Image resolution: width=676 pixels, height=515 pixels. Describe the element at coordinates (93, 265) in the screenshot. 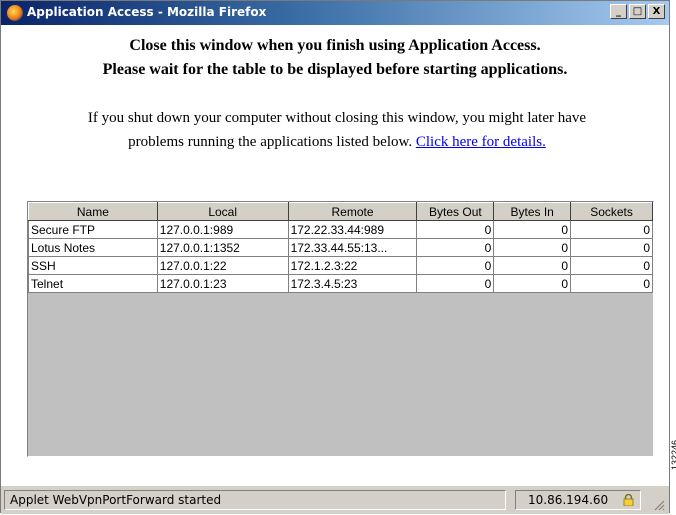

I see `cell-name: SSH` at that location.